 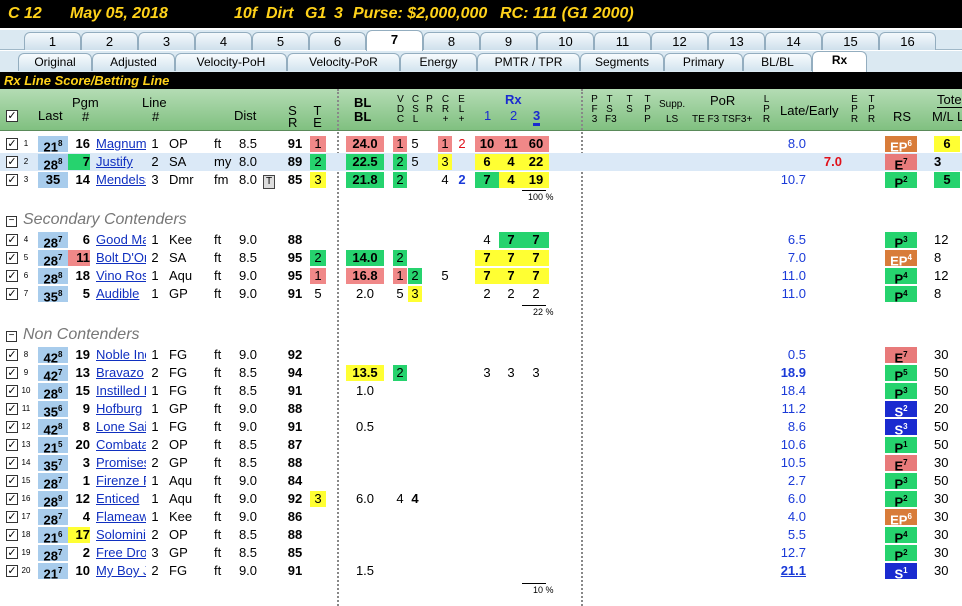 What do you see at coordinates (121, 499) in the screenshot?
I see `horse-name-link: Enticed` at bounding box center [121, 499].